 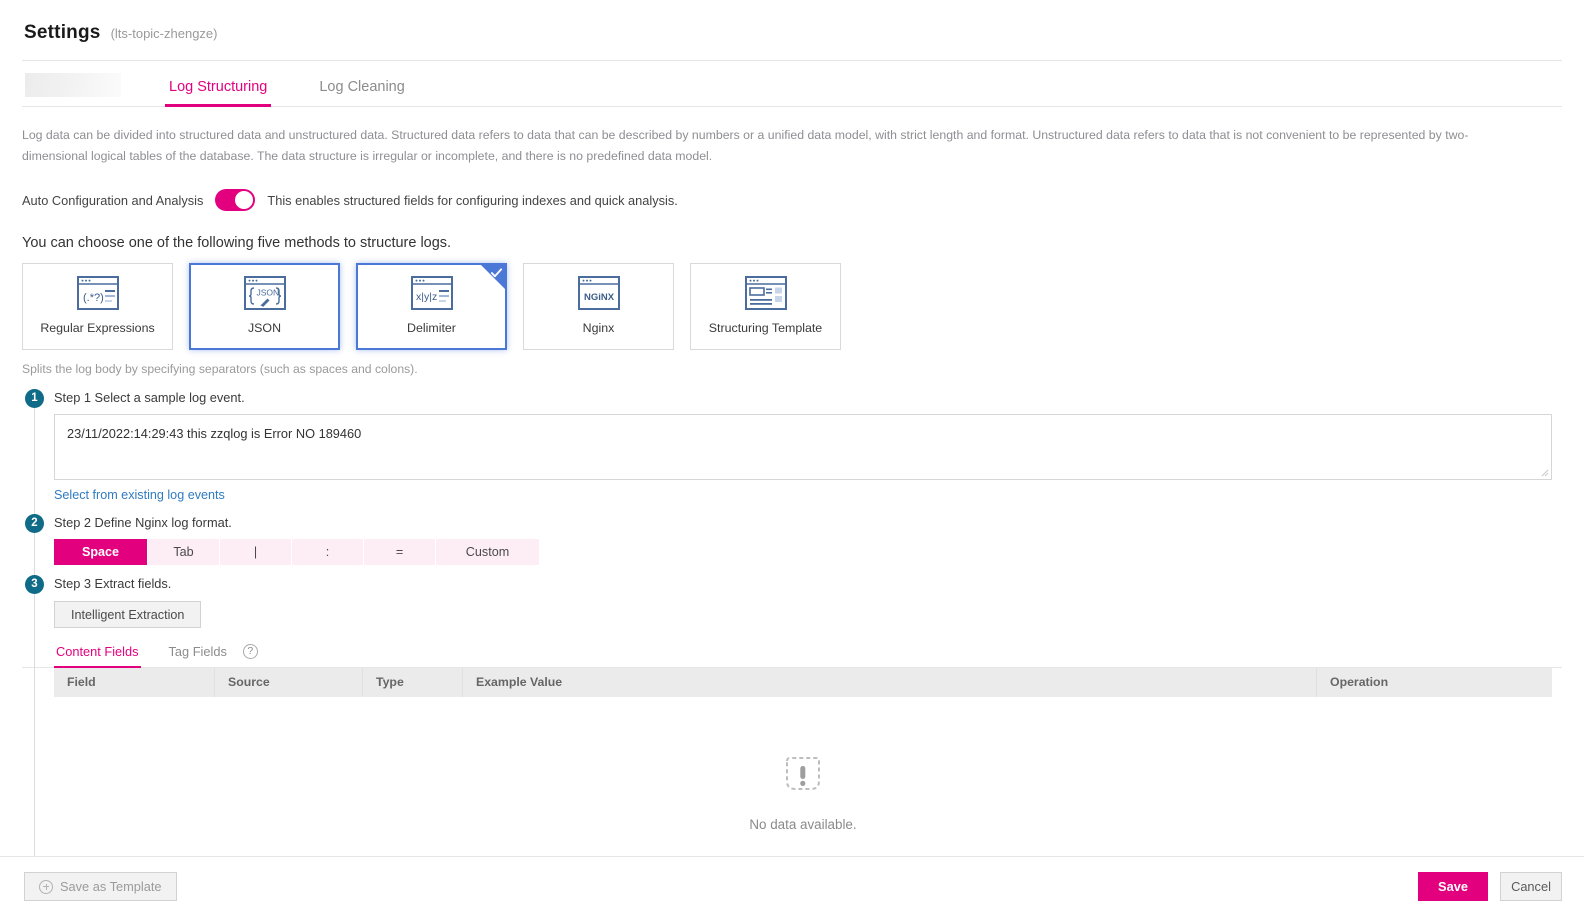 I want to click on intelligent-extraction-button: Intelligent Extraction, so click(x=128, y=614).